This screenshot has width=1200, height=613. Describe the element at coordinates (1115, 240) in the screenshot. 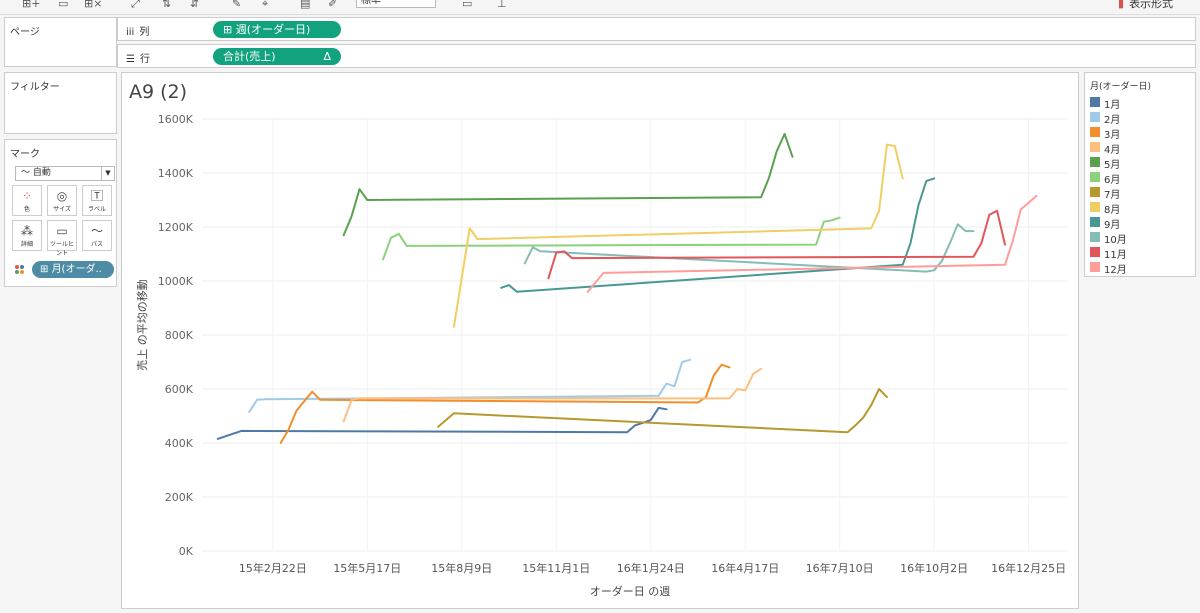

I see `legend-label: 10月` at that location.